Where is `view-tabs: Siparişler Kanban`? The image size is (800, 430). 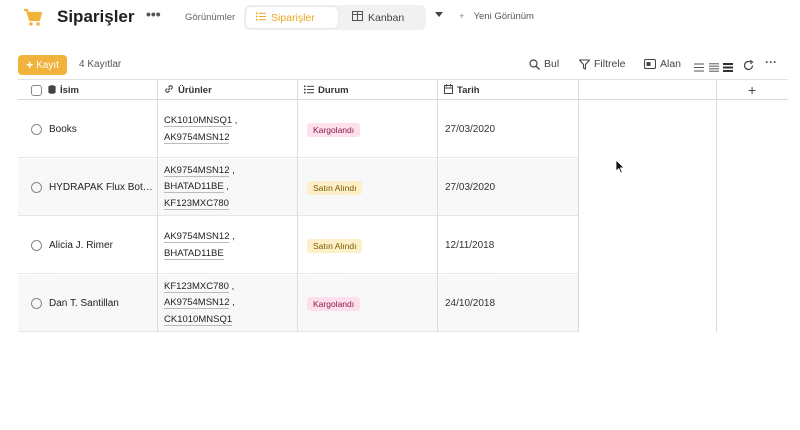
view-tabs: Siparişler Kanban is located at coordinates (335, 17).